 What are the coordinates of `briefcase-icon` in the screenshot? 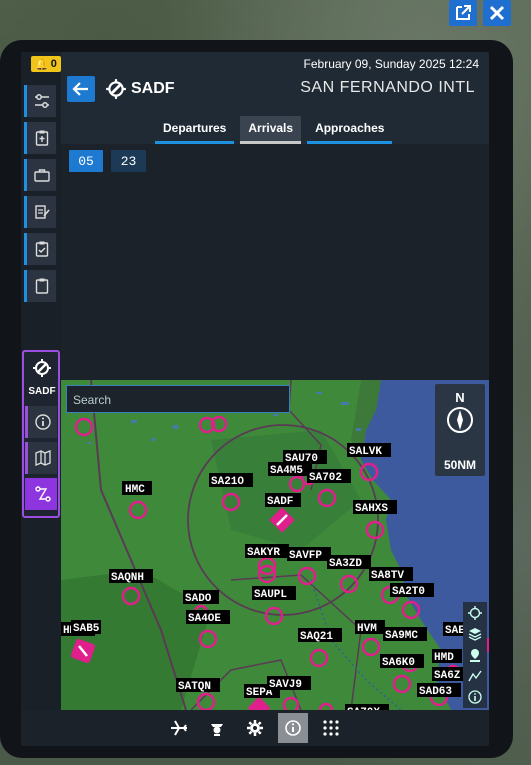 It's located at (40, 175).